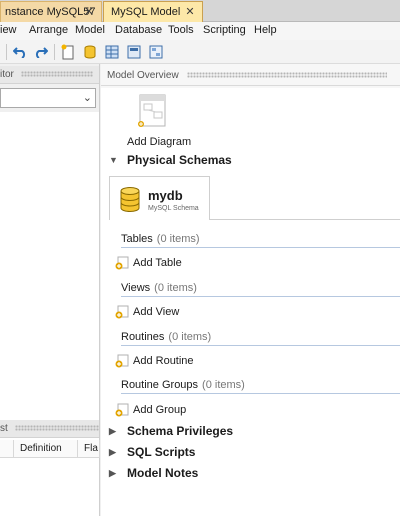  What do you see at coordinates (160, 385) in the screenshot?
I see `group-name: Routine Groups` at bounding box center [160, 385].